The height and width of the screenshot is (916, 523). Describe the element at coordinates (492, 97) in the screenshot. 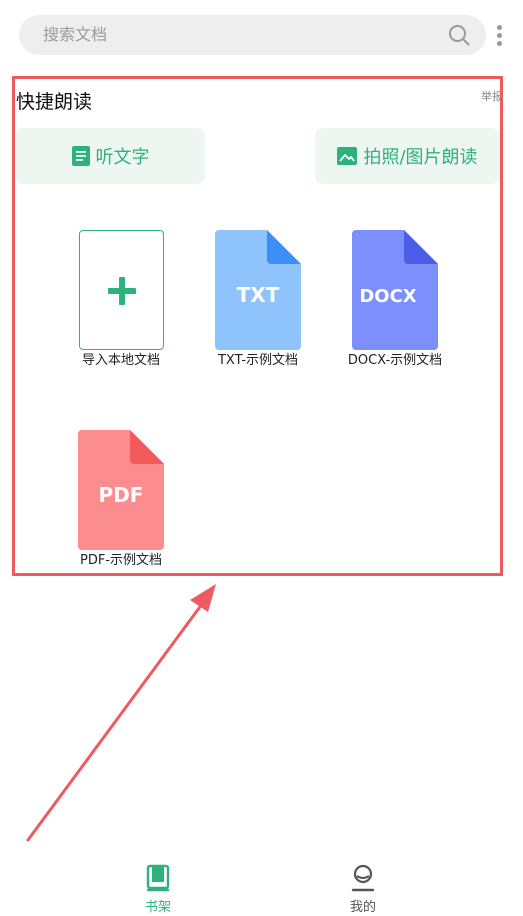

I see `report-link: 举报` at that location.